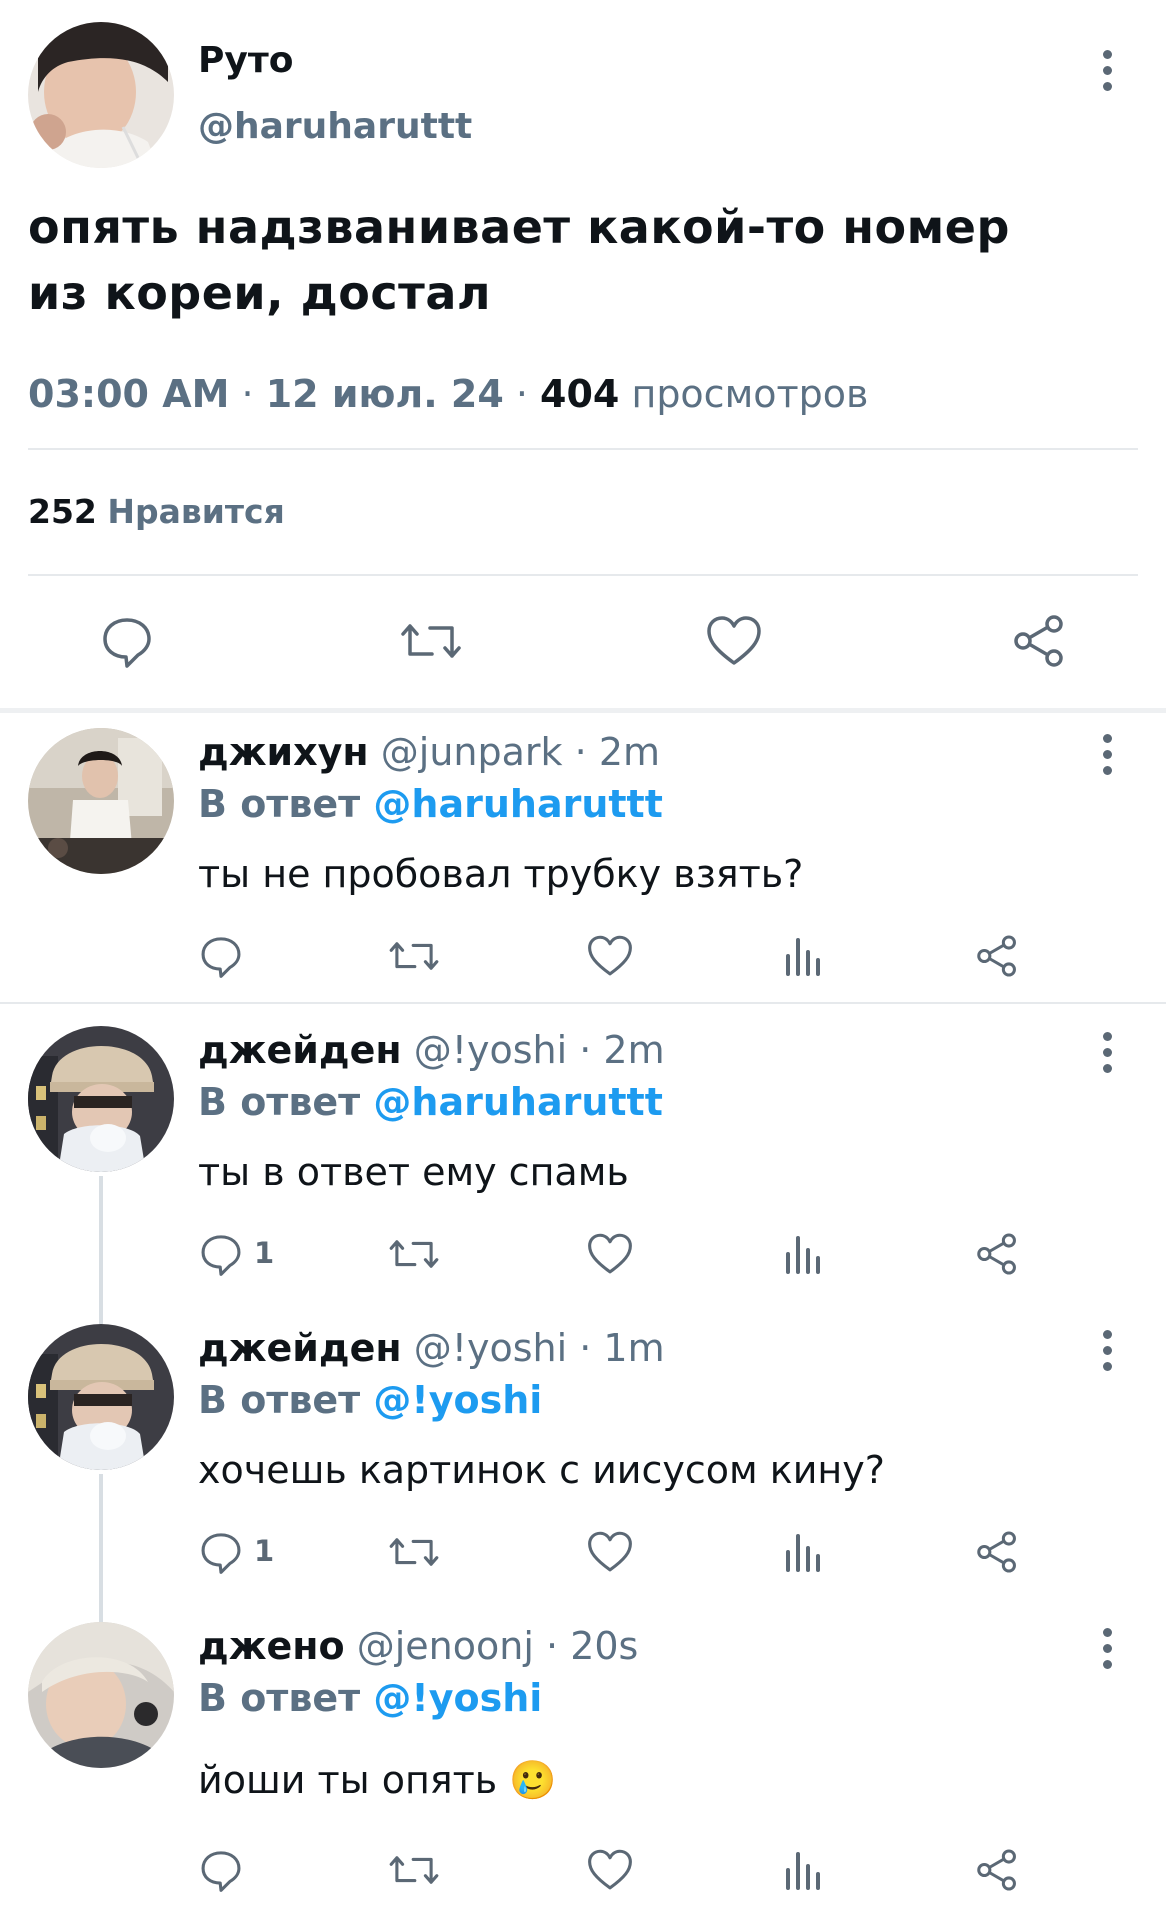 The height and width of the screenshot is (1920, 1166). I want to click on reply-author-name: джихун, so click(283, 752).